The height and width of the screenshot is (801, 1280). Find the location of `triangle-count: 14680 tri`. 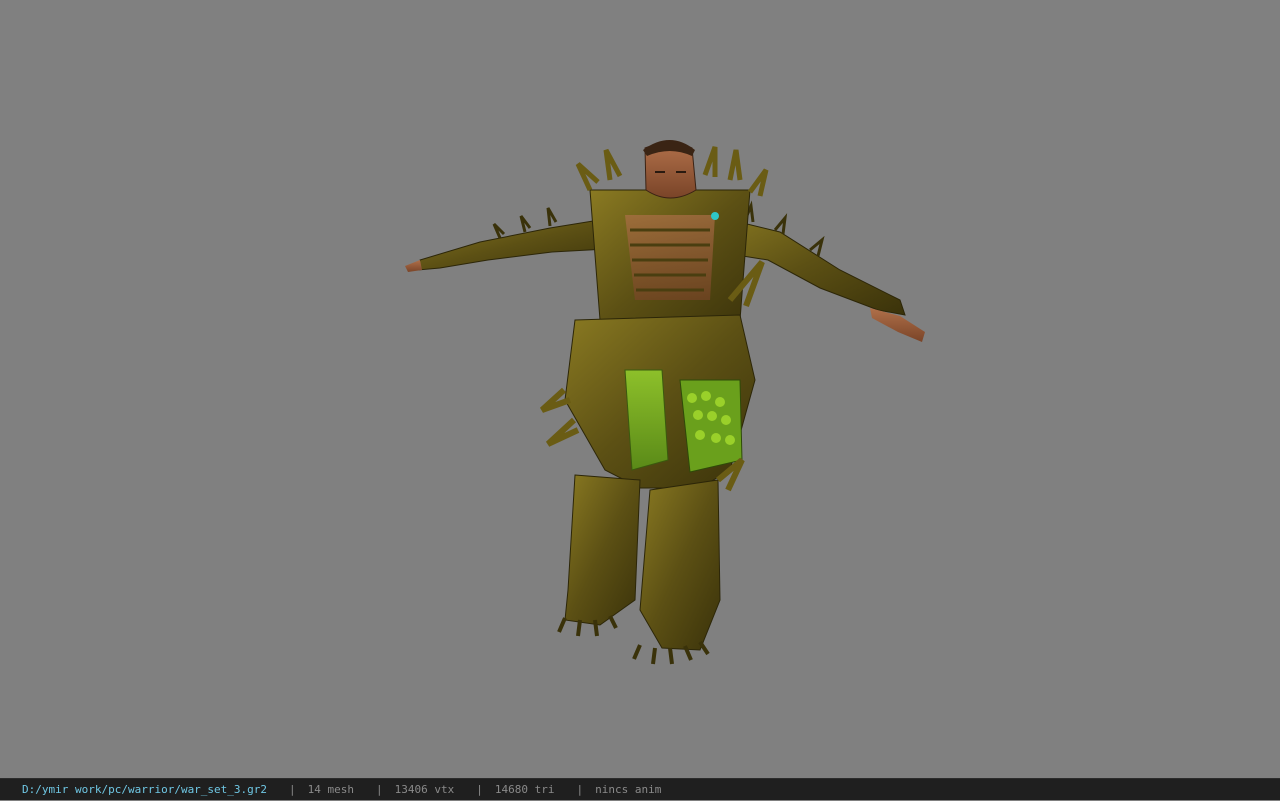

triangle-count: 14680 tri is located at coordinates (525, 789).